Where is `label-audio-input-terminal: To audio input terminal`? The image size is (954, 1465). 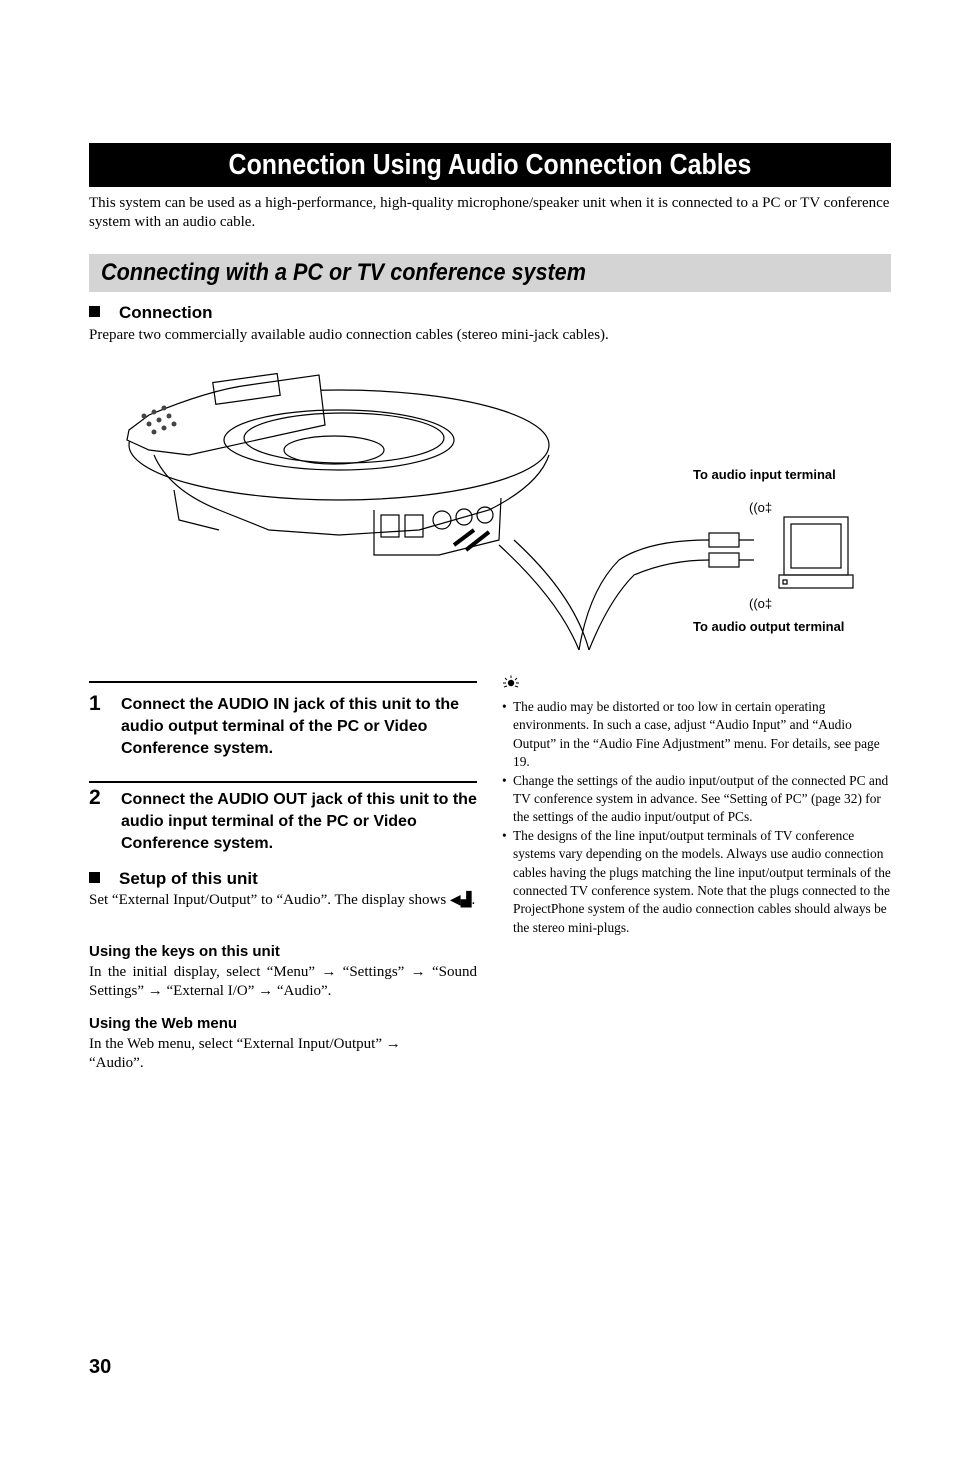
label-audio-input-terminal: To audio input terminal is located at coordinates (764, 474).